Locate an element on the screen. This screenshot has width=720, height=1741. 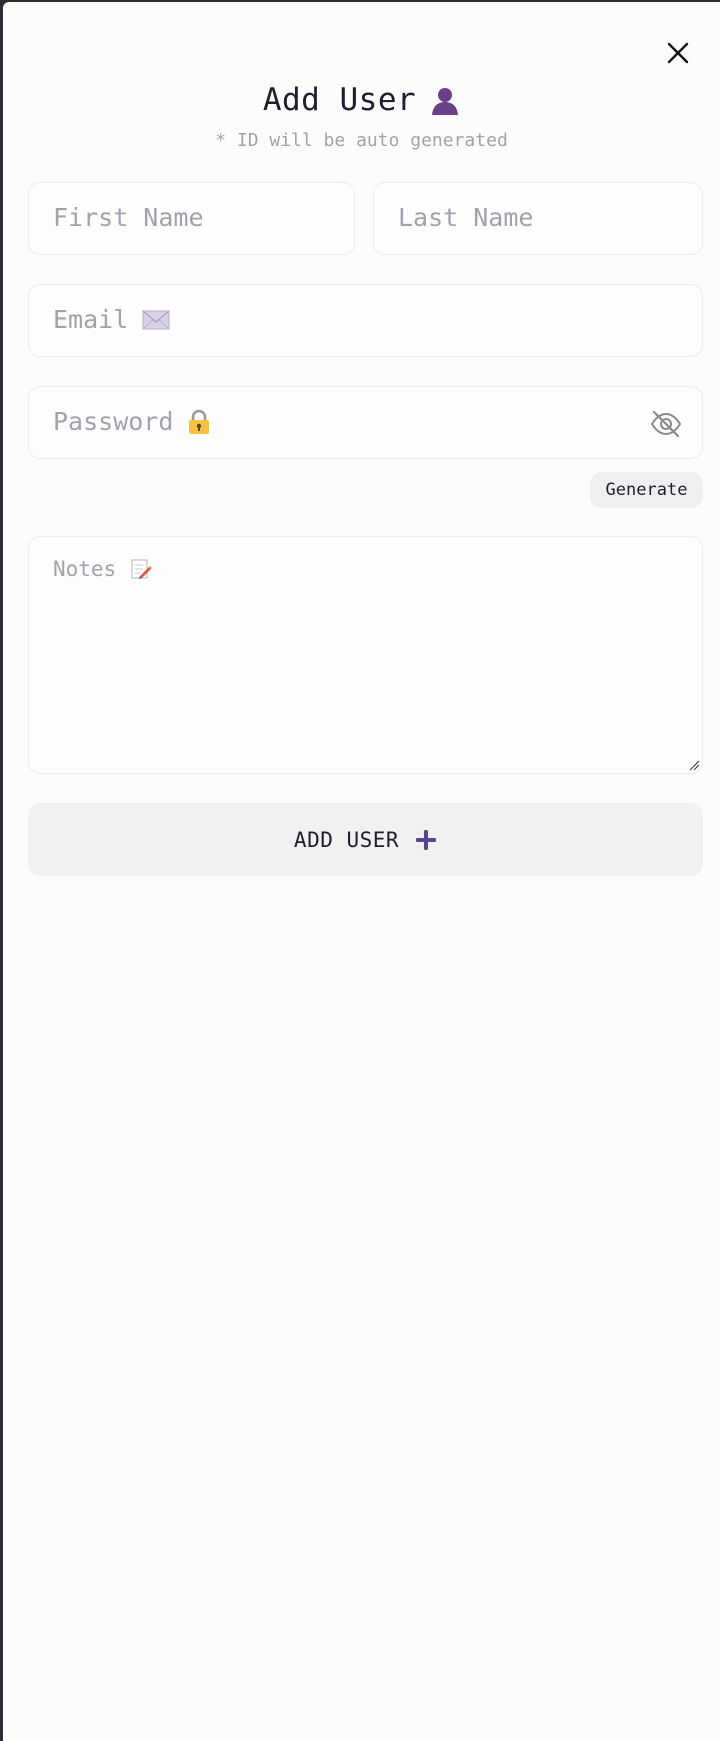
password-placeholder: Password is located at coordinates (132, 421).